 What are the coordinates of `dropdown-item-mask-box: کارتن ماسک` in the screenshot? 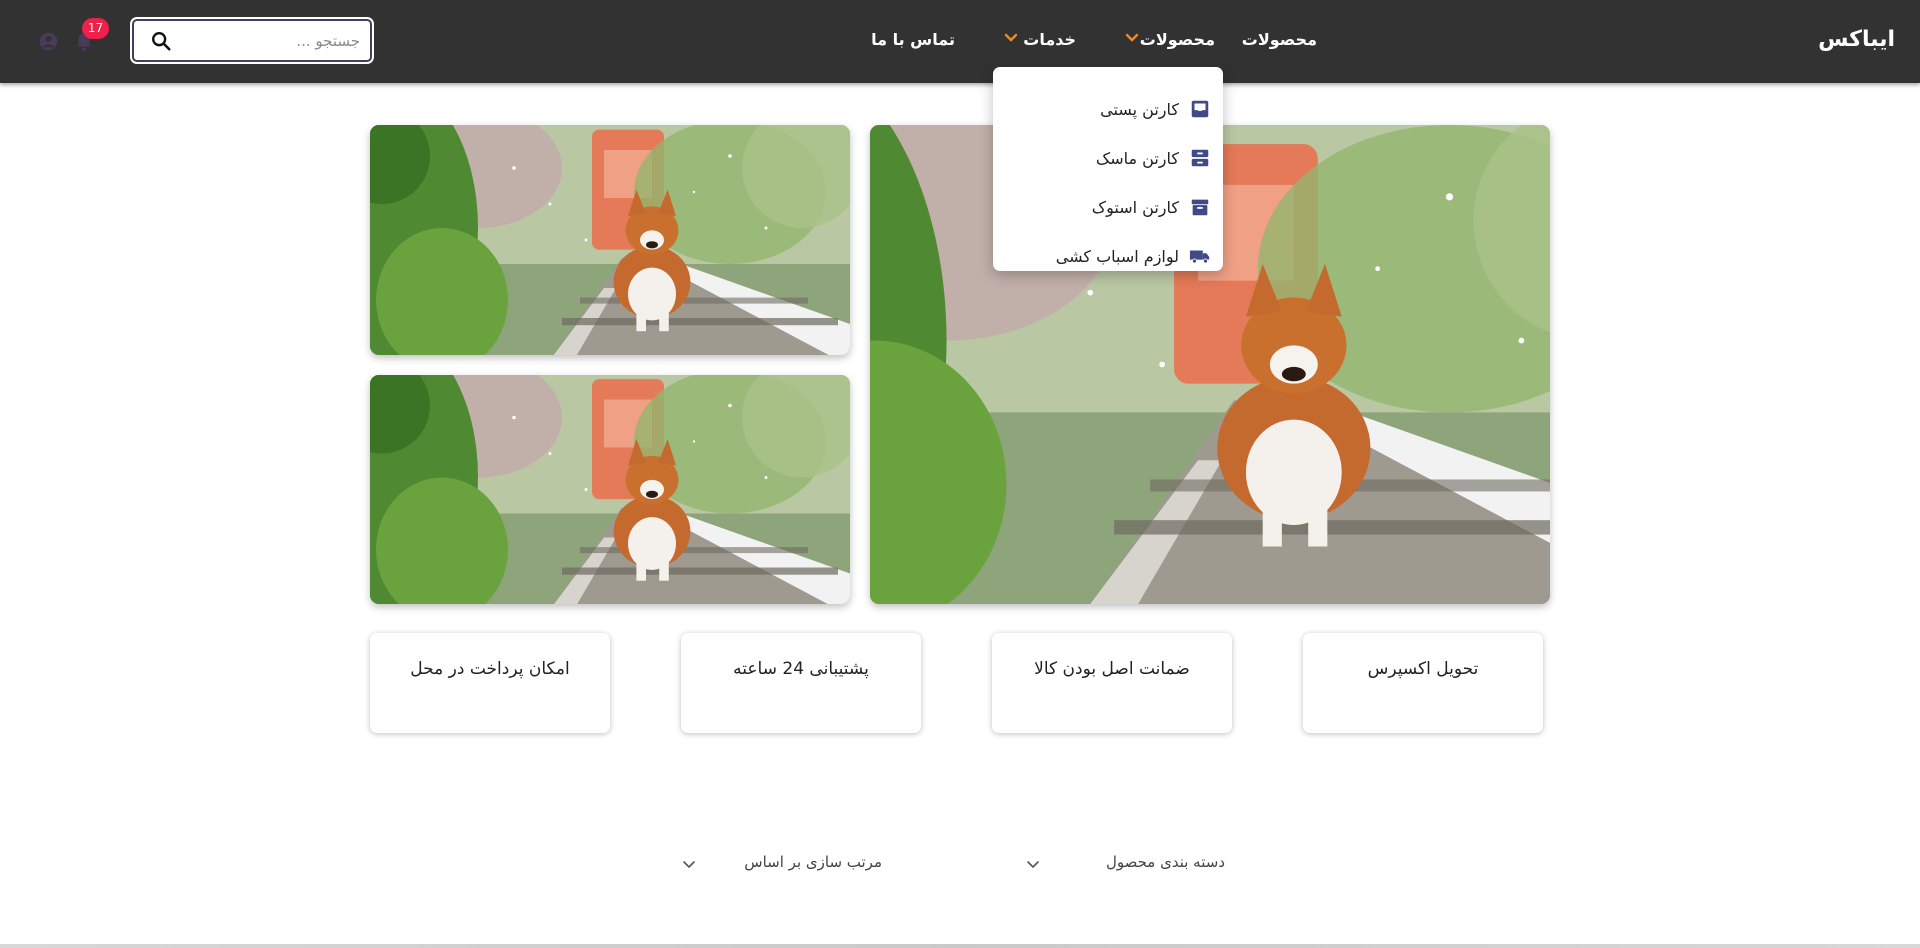 It's located at (1153, 158).